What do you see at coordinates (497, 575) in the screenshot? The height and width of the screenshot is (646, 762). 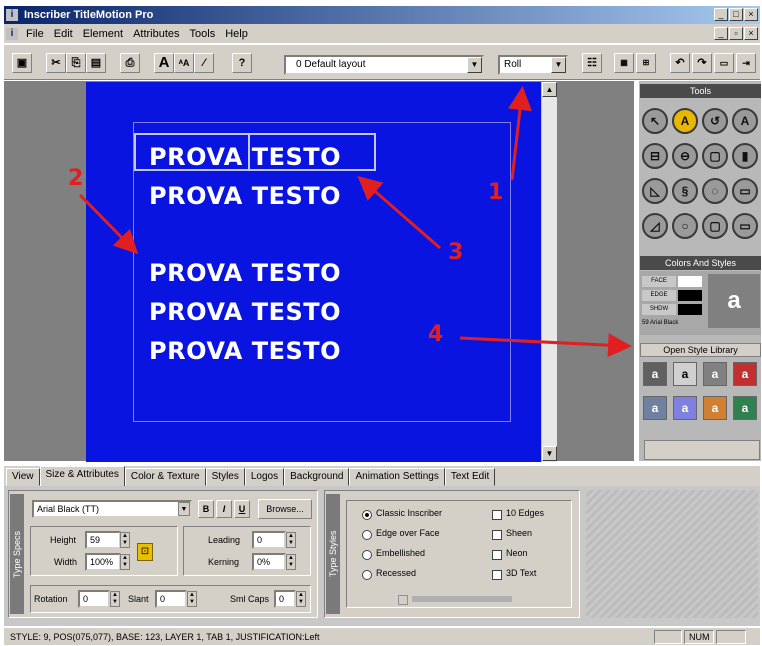 I see `checkbox-3d-text` at bounding box center [497, 575].